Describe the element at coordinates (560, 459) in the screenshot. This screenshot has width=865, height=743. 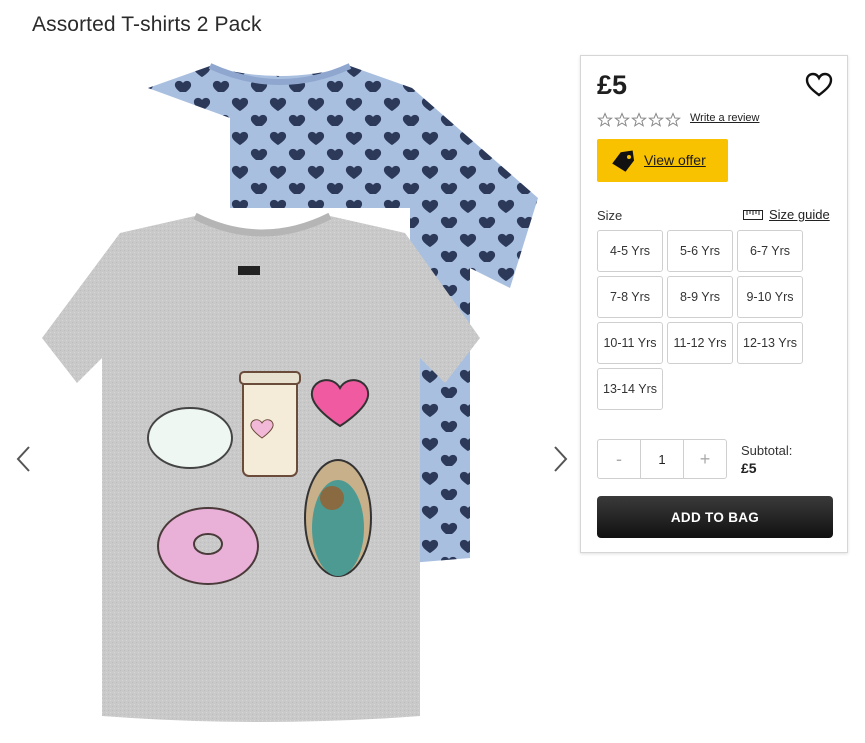
I see `chevron-right-icon` at that location.